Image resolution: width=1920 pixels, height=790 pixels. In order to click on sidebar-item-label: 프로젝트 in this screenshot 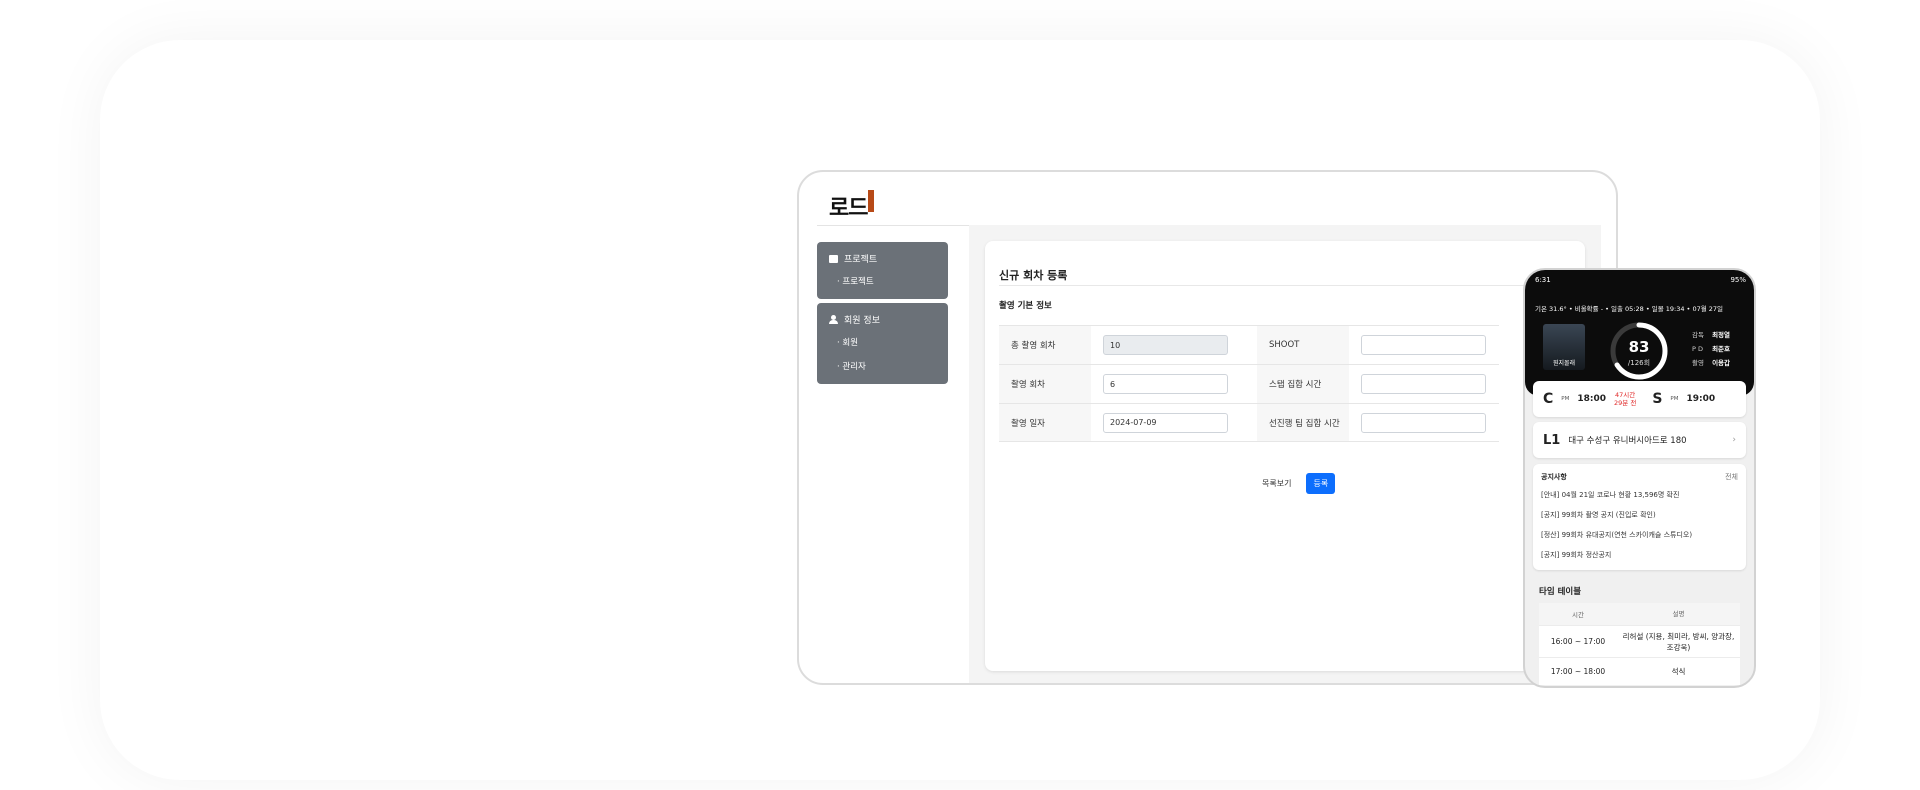, I will do `click(858, 282)`.